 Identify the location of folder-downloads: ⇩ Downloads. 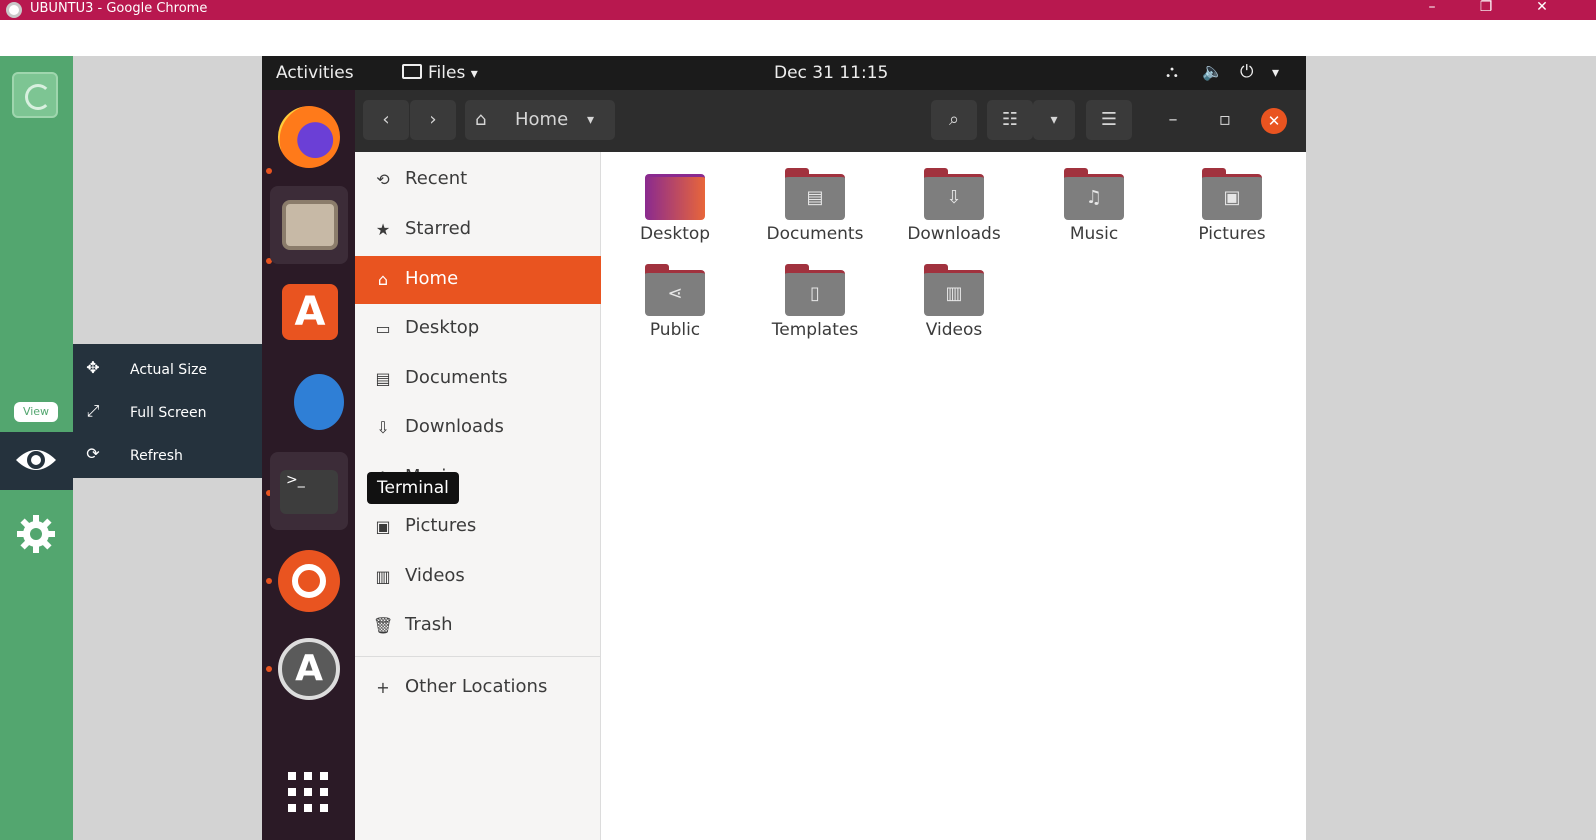
(954, 205).